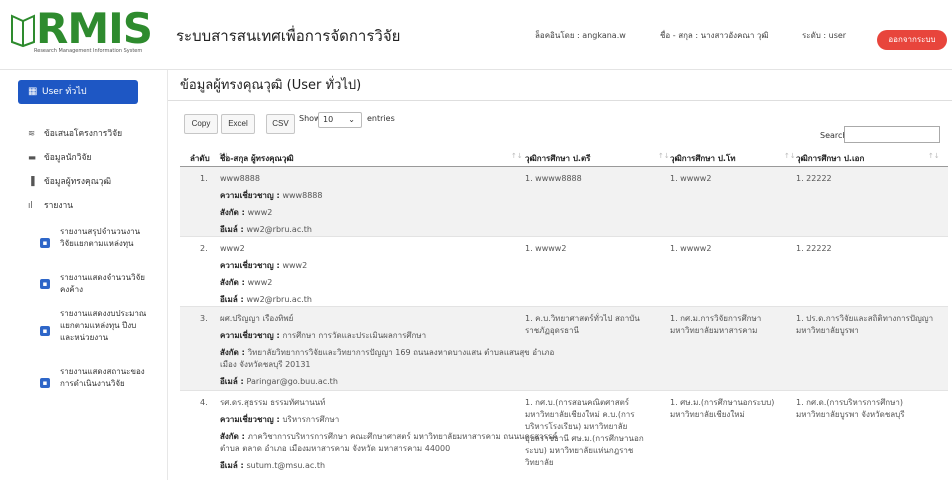 This screenshot has width=952, height=480. I want to click on logo-tagline: Research Management Information System, so click(88, 51).